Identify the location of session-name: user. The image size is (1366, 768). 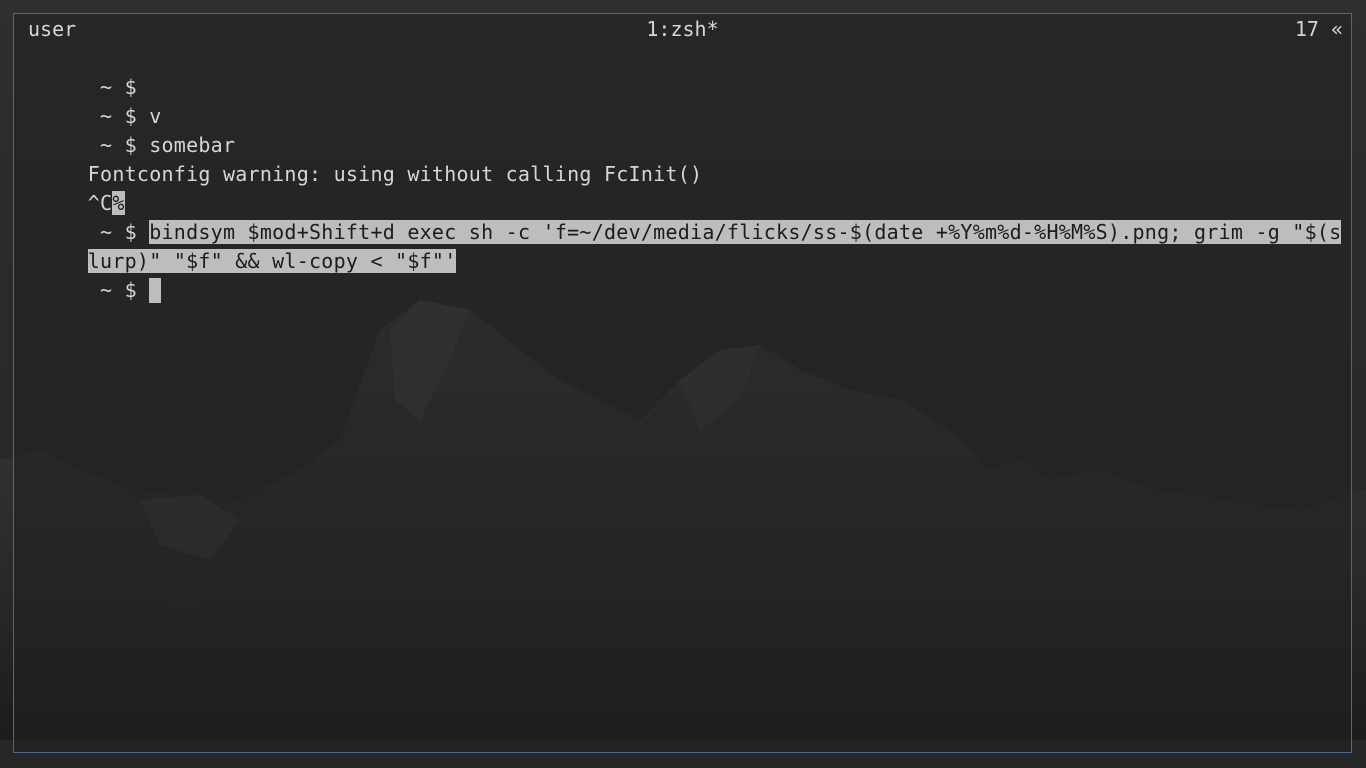
(52, 29).